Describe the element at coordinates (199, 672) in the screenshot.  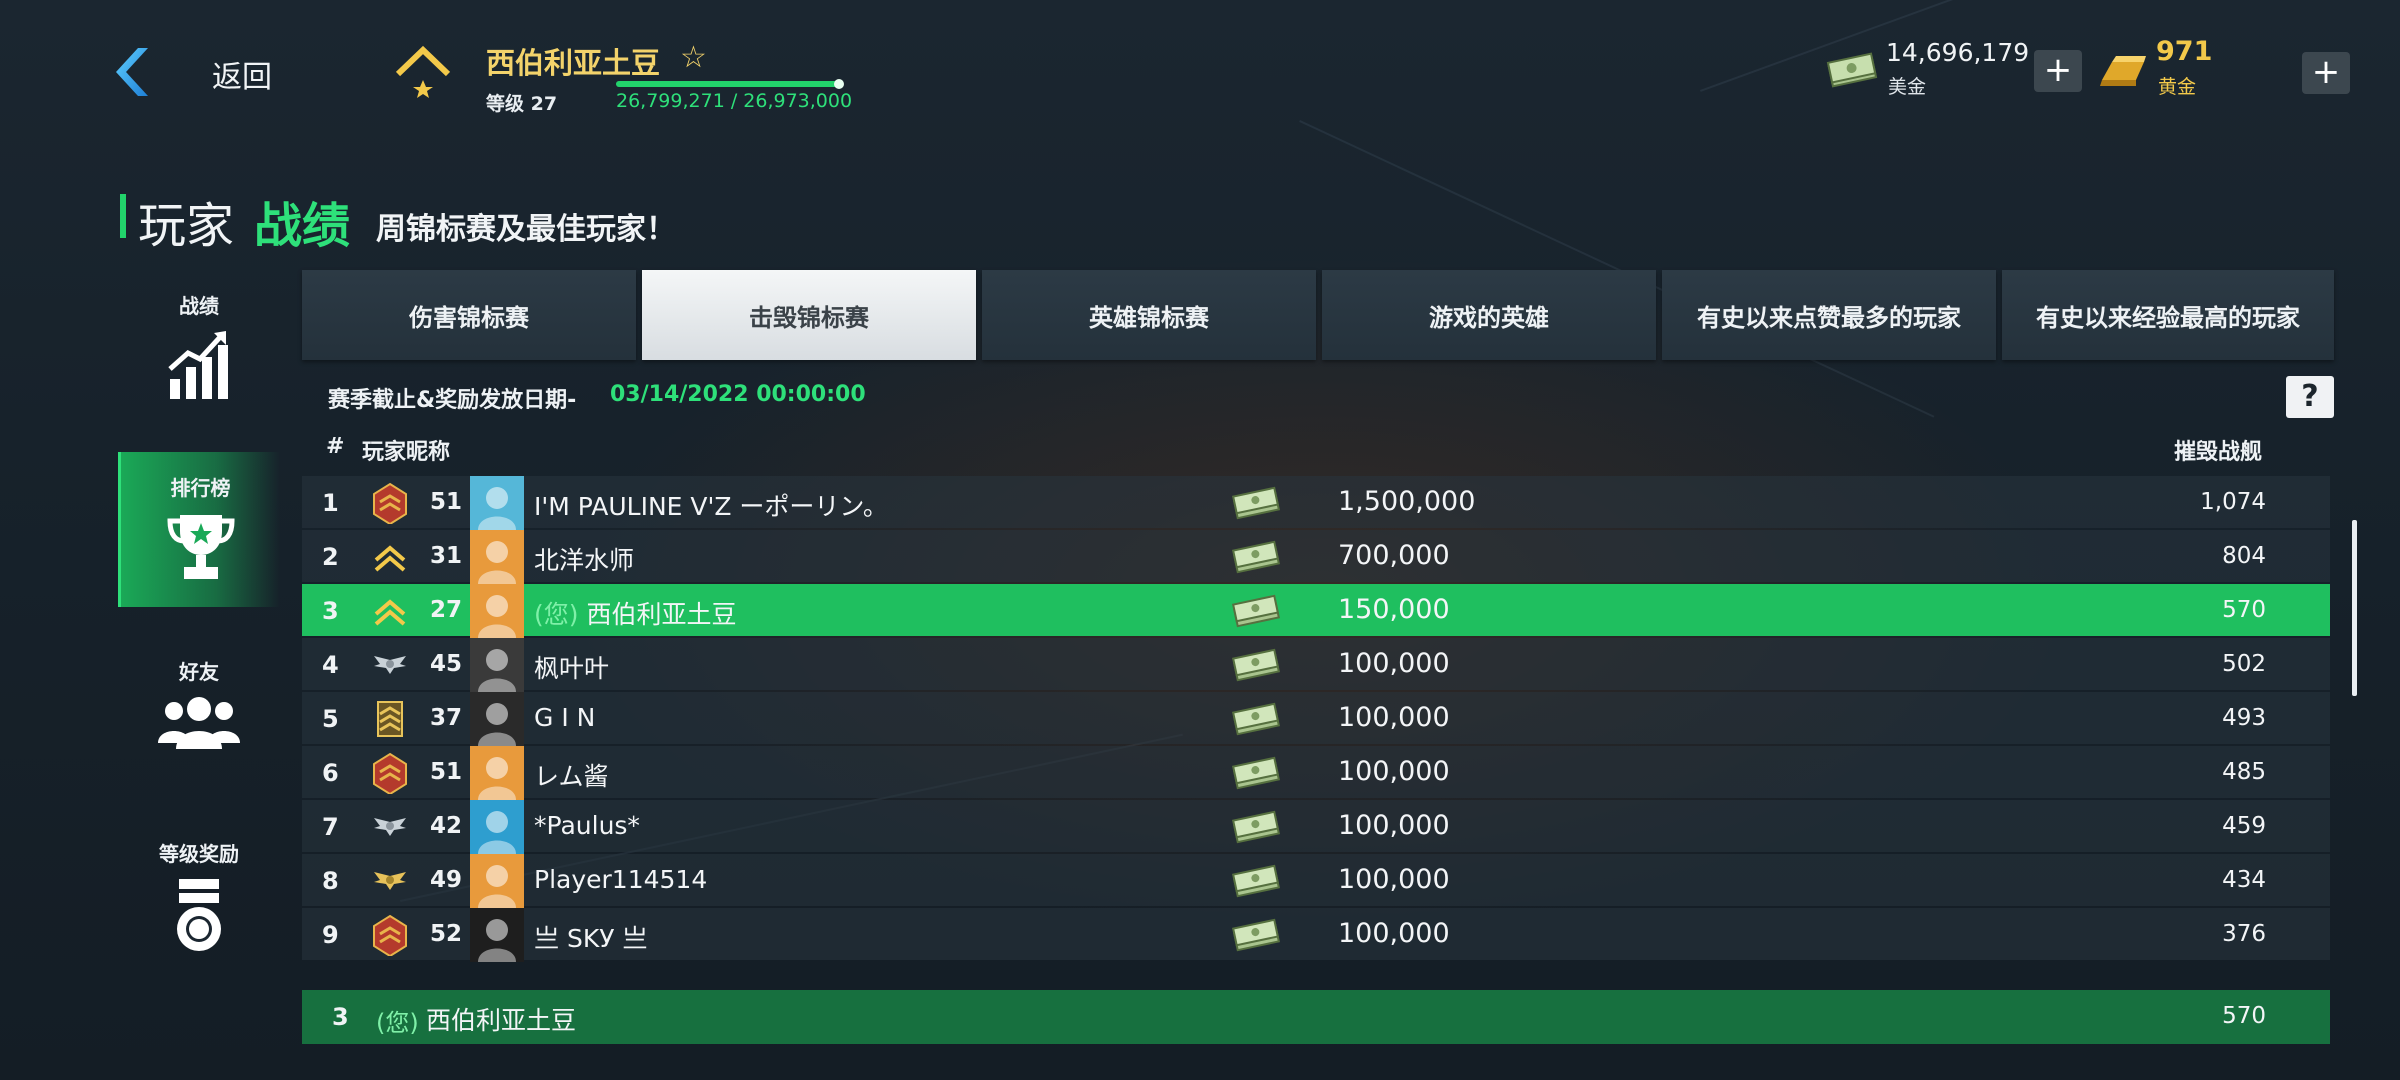
I see `sidebar-item-label: 好友` at that location.